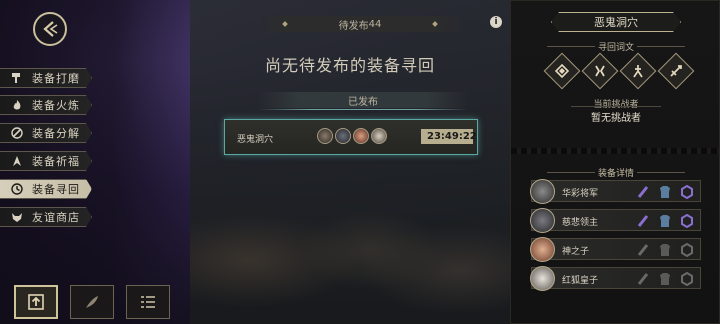 The height and width of the screenshot is (324, 720). I want to click on sword-rune-icon, so click(676, 71).